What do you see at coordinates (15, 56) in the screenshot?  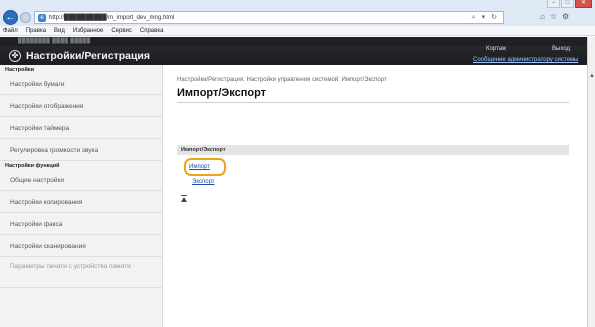 I see `settings-logo-icon: ✤` at bounding box center [15, 56].